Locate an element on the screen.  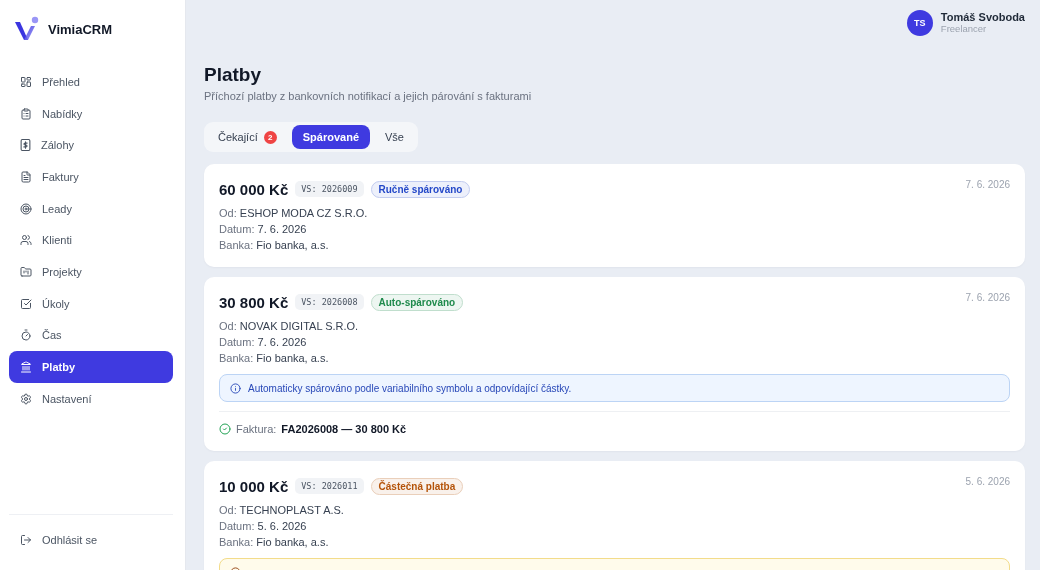
clipboard-icon is located at coordinates (26, 113).